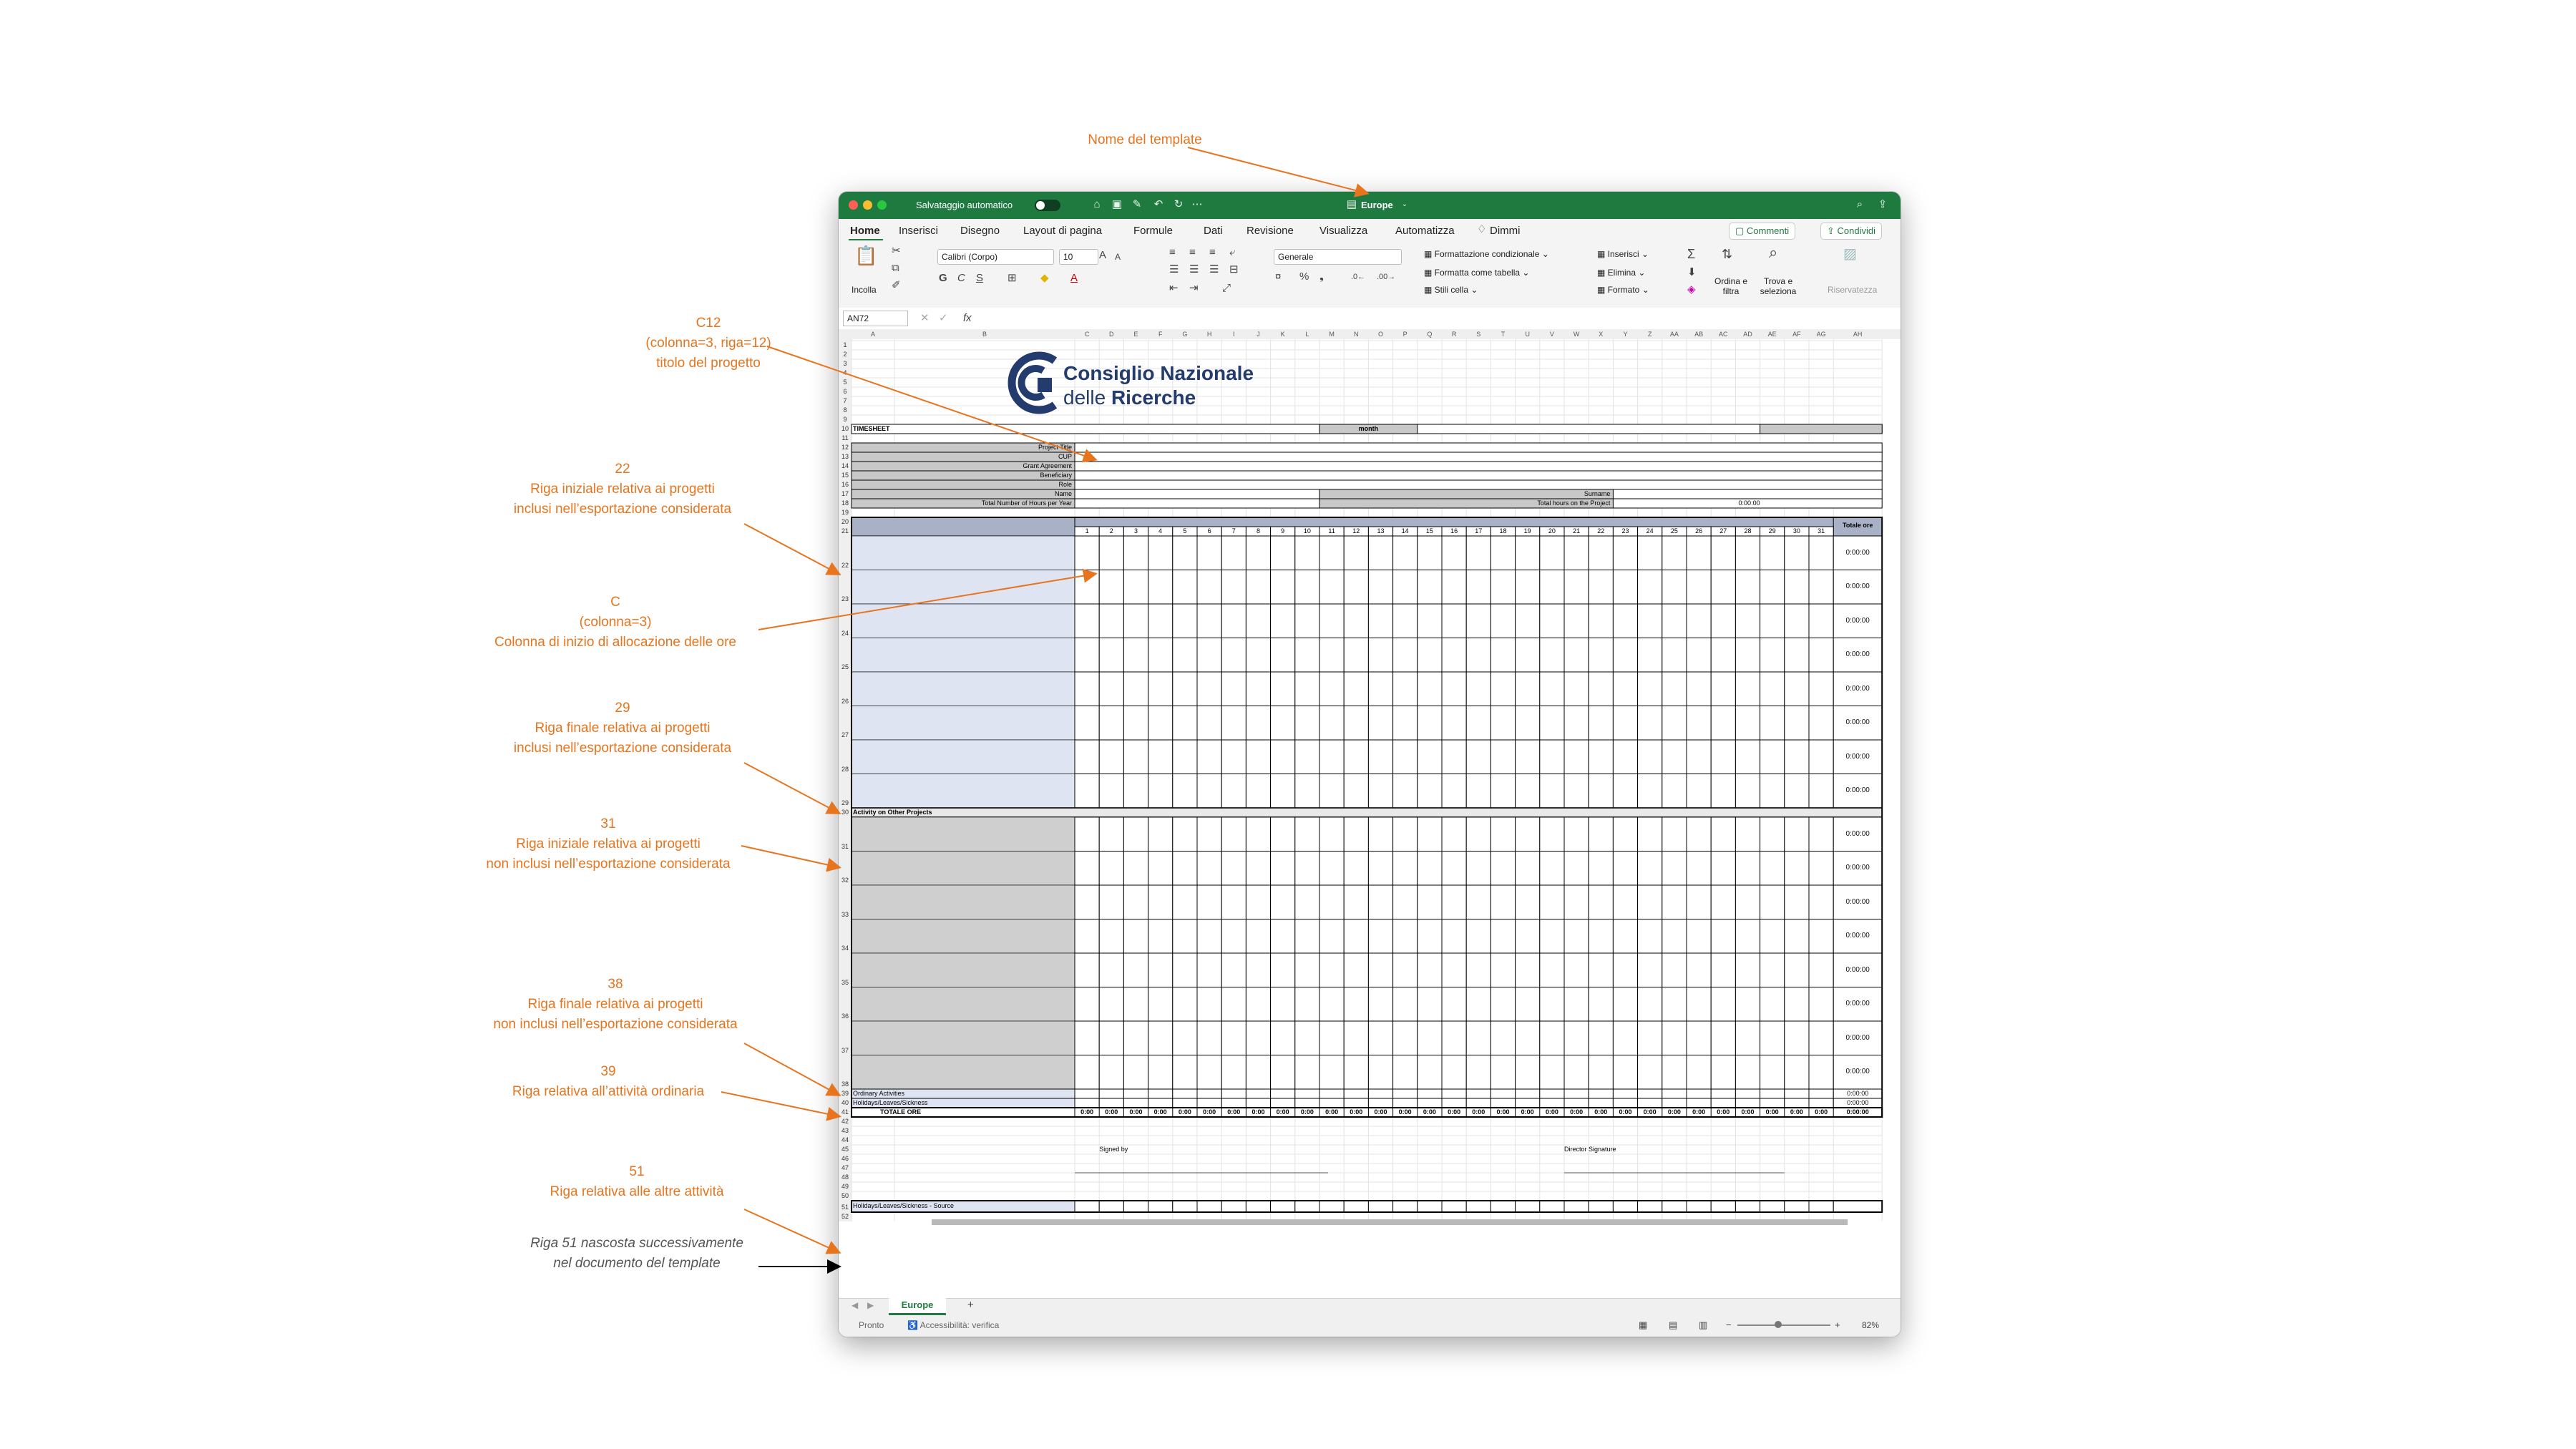 This screenshot has height=1449, width=2576. What do you see at coordinates (1850, 254) in the screenshot?
I see `privacy-icon: ▨` at bounding box center [1850, 254].